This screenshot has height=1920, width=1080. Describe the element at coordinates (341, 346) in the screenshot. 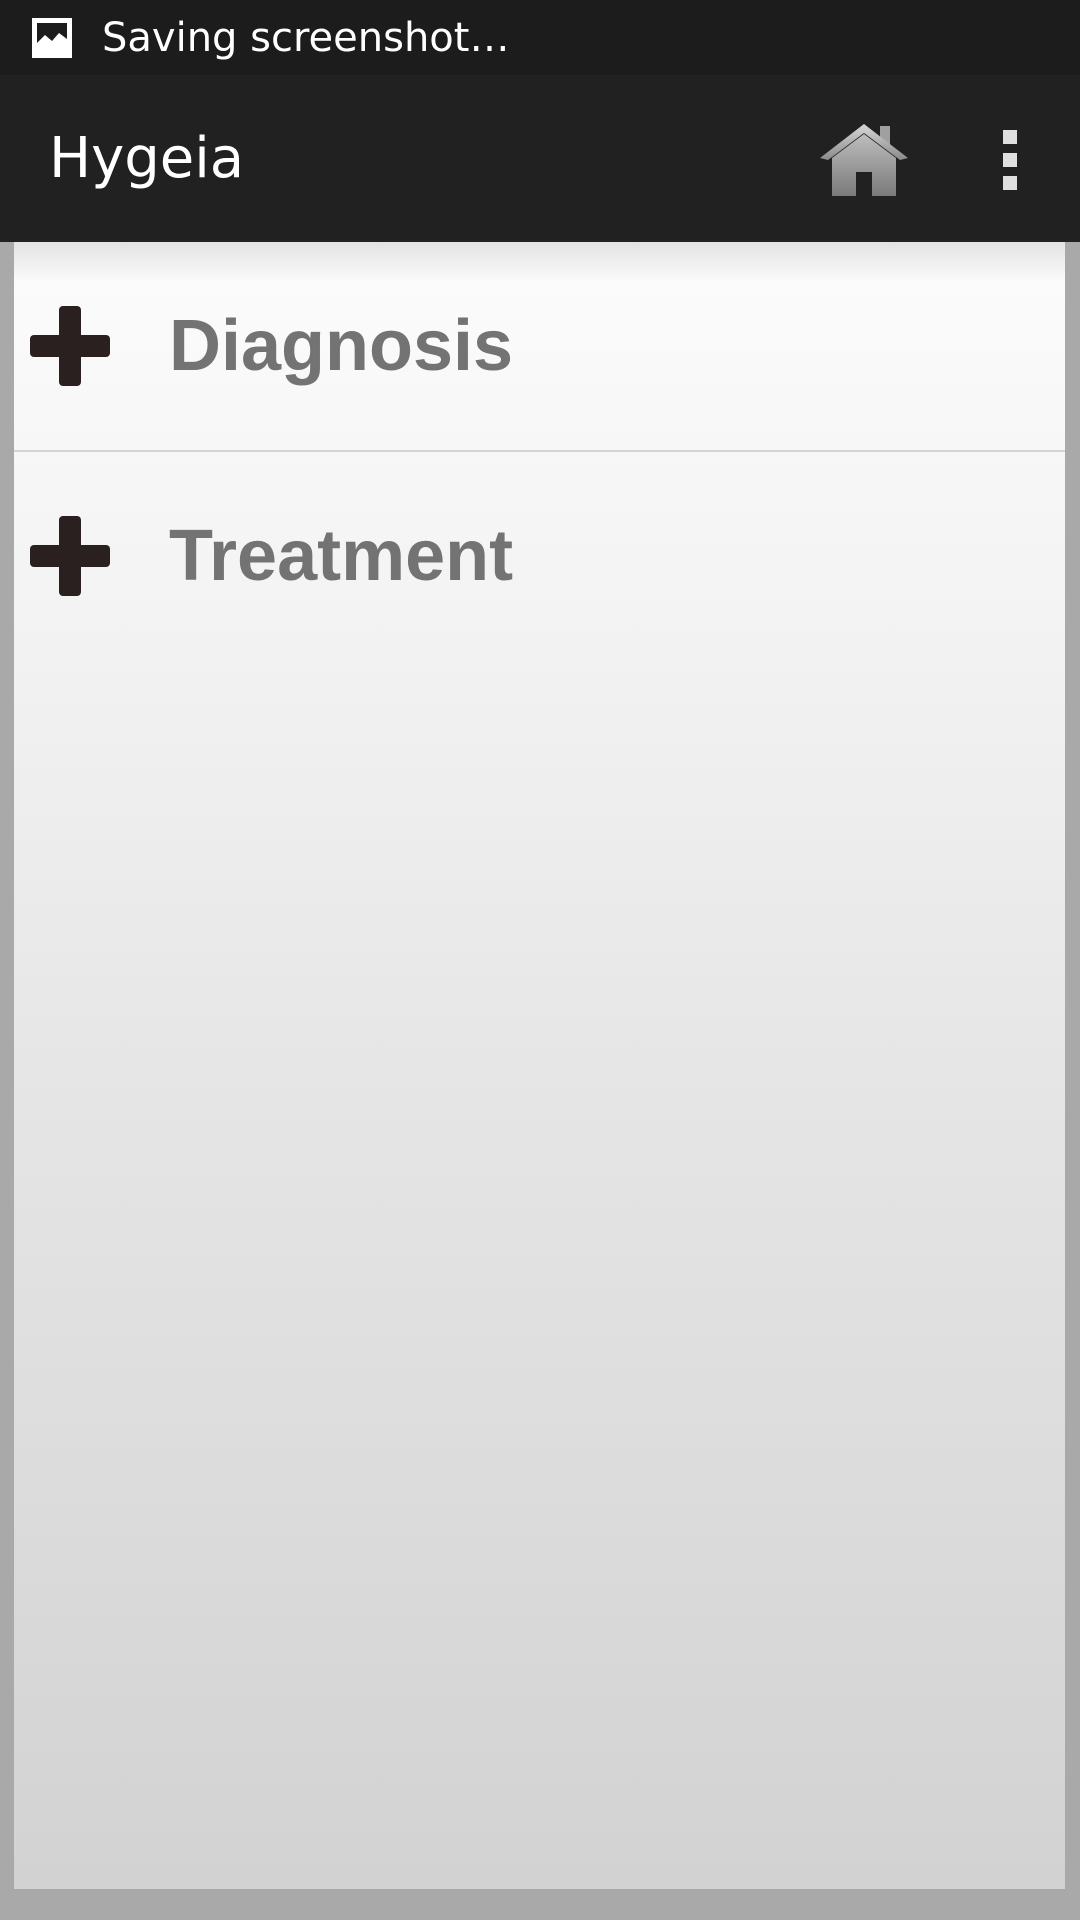

I see `list-item-label: Diagnosis` at that location.